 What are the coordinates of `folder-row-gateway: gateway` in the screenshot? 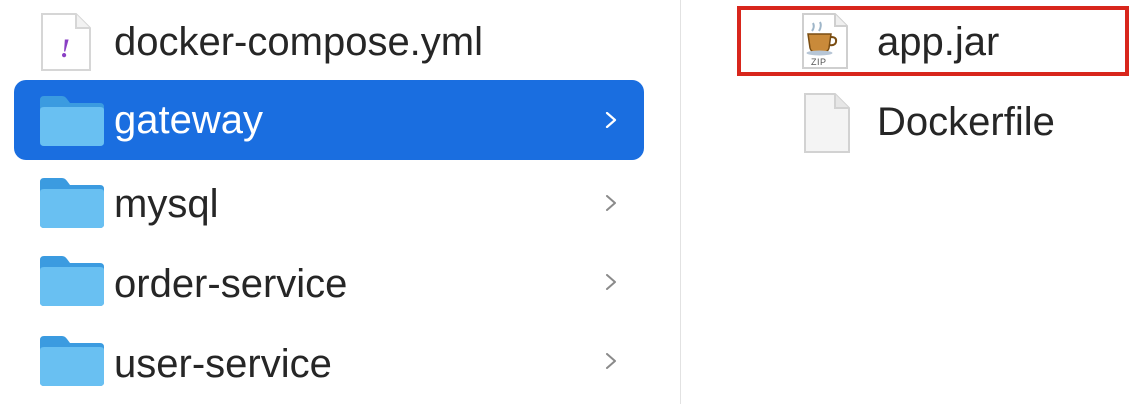 It's located at (329, 120).